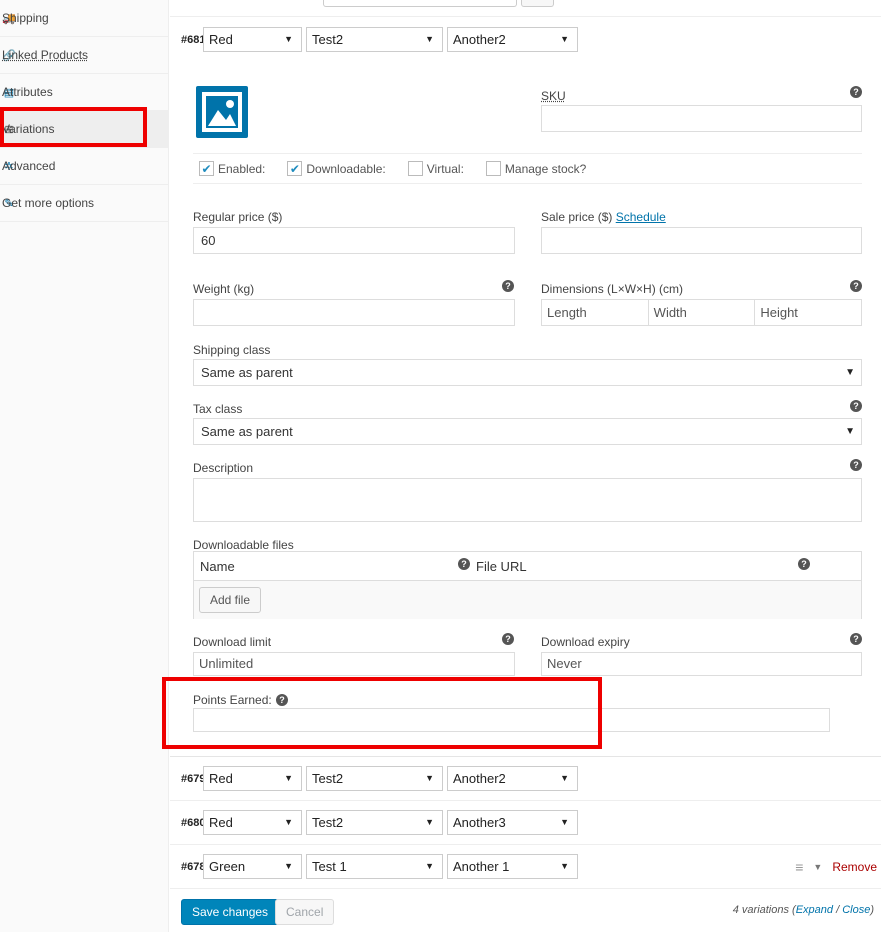  I want to click on tab-label: Advanced, so click(29, 166).